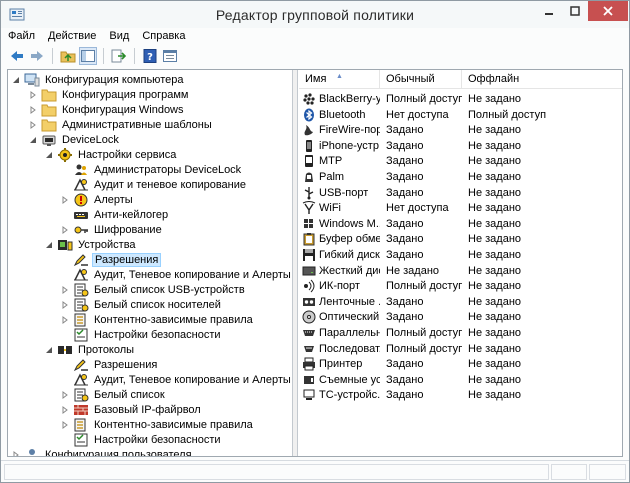  Describe the element at coordinates (68, 56) in the screenshot. I see `up-level-button` at that location.